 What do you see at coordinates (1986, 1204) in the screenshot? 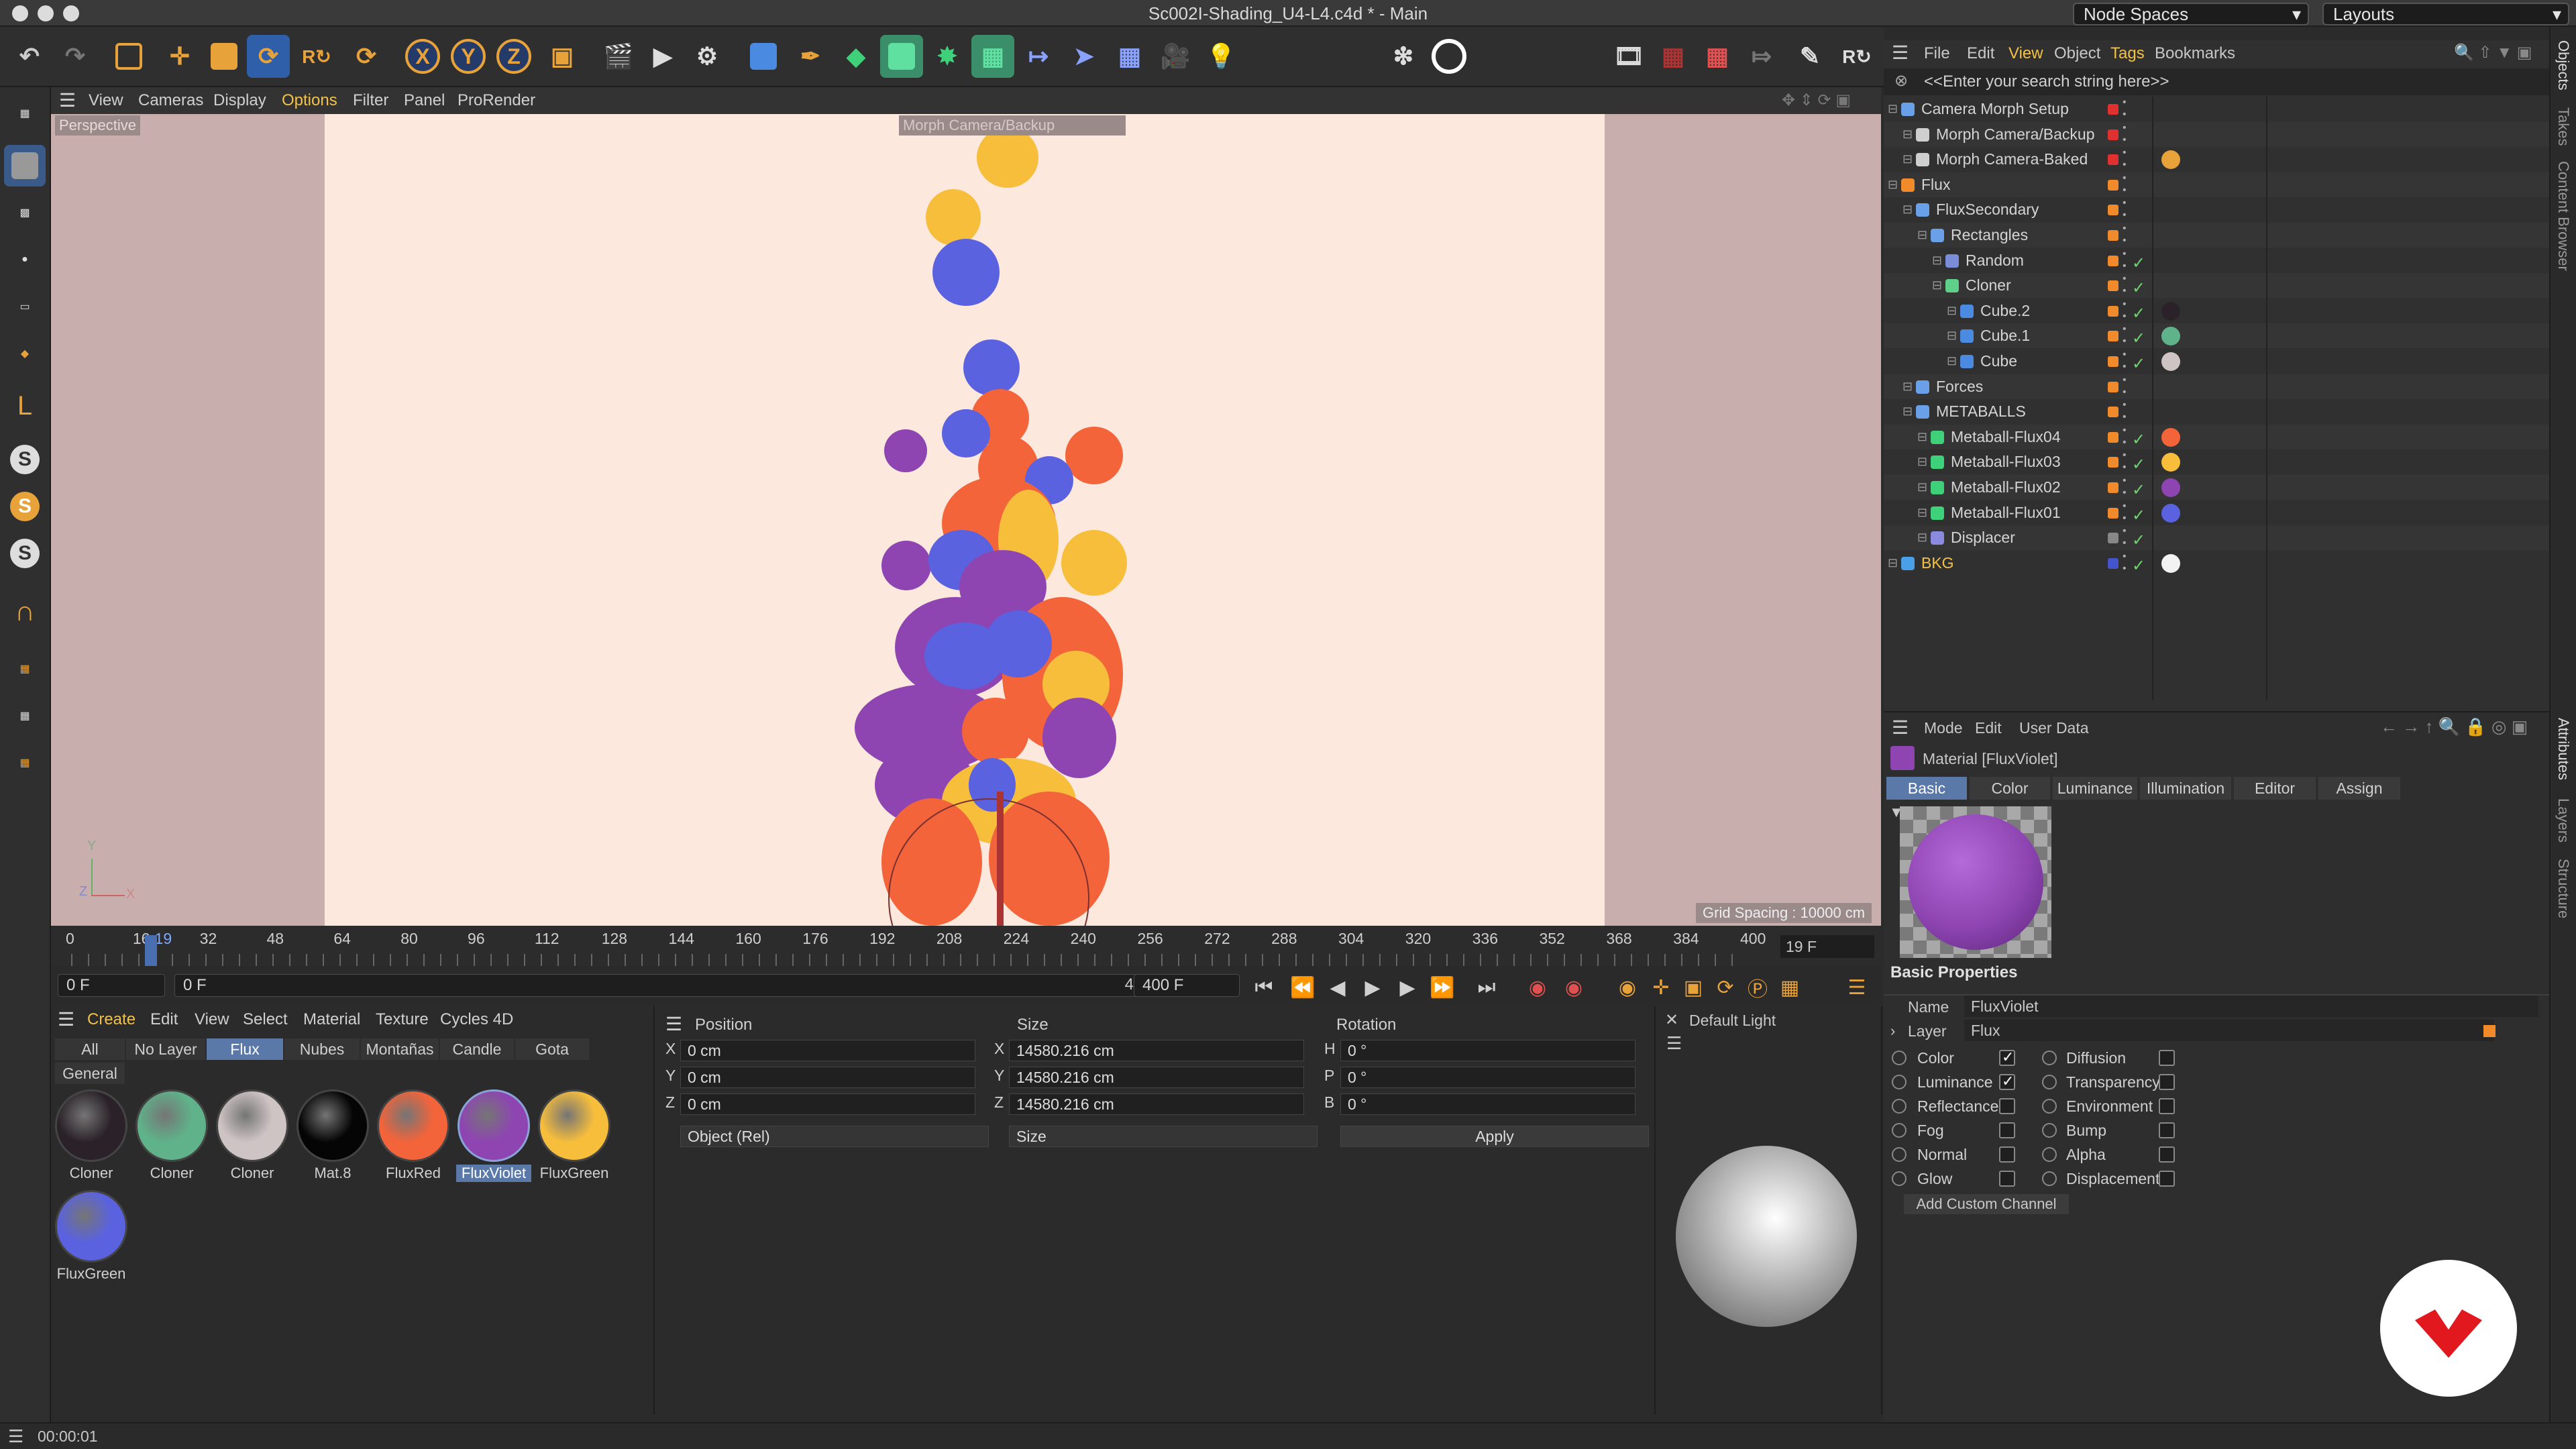
I see `add-custom-channel-button: Add Custom Channel` at bounding box center [1986, 1204].